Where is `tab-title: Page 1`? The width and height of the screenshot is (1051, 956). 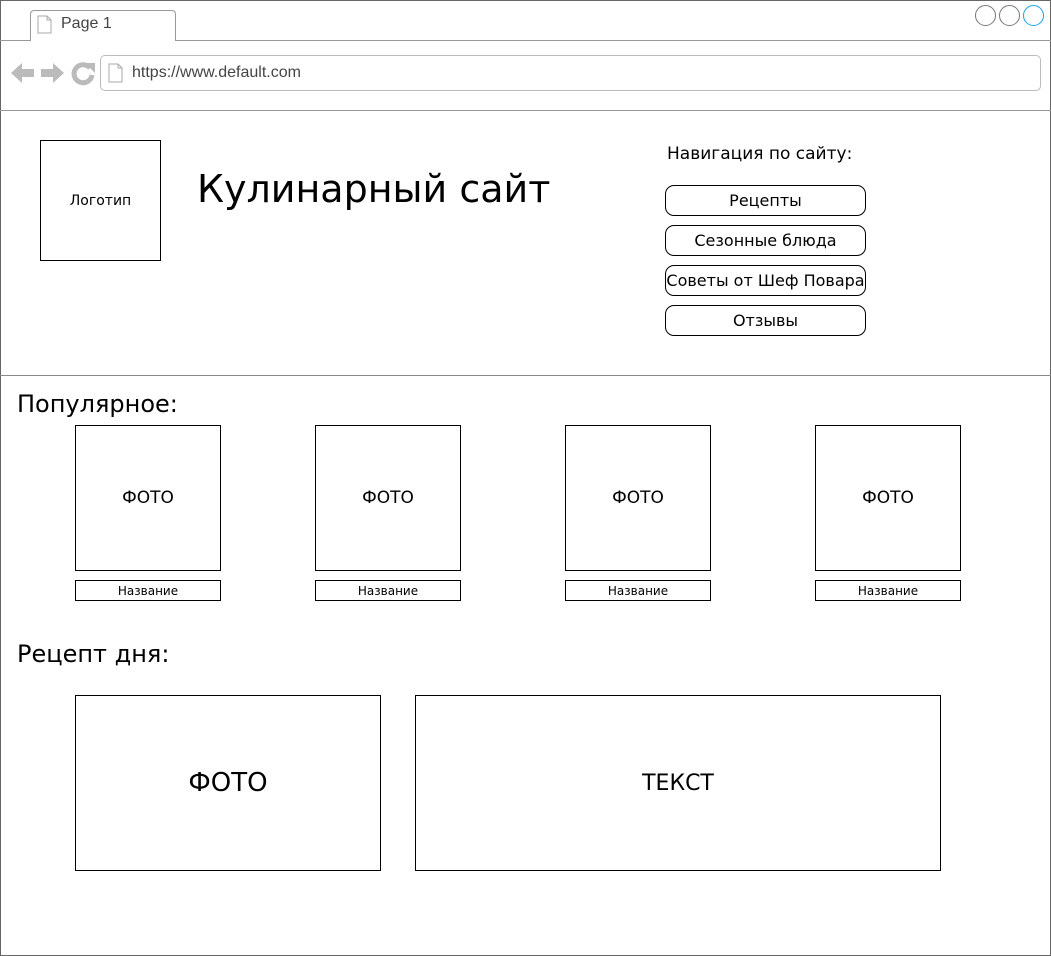
tab-title: Page 1 is located at coordinates (86, 23).